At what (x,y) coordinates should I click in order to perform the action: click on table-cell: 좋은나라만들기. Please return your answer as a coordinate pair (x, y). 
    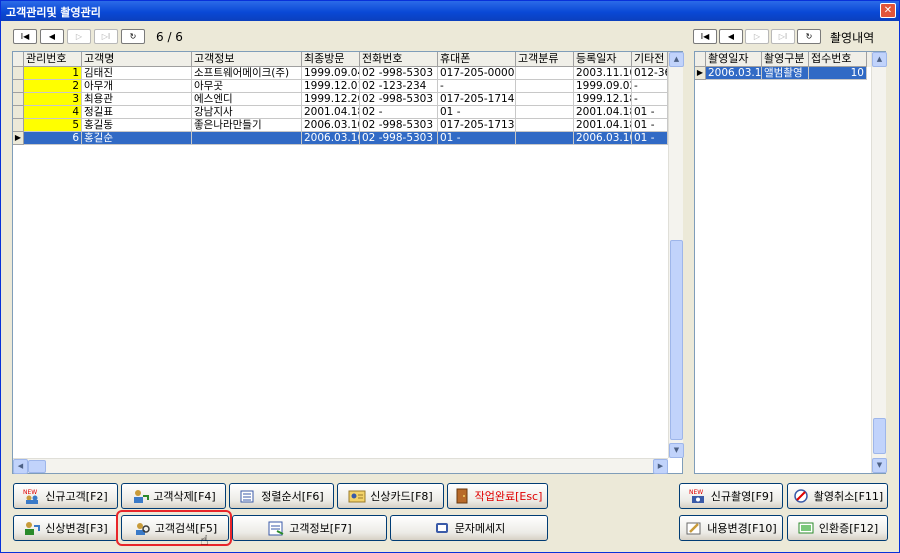
    Looking at the image, I should click on (247, 125).